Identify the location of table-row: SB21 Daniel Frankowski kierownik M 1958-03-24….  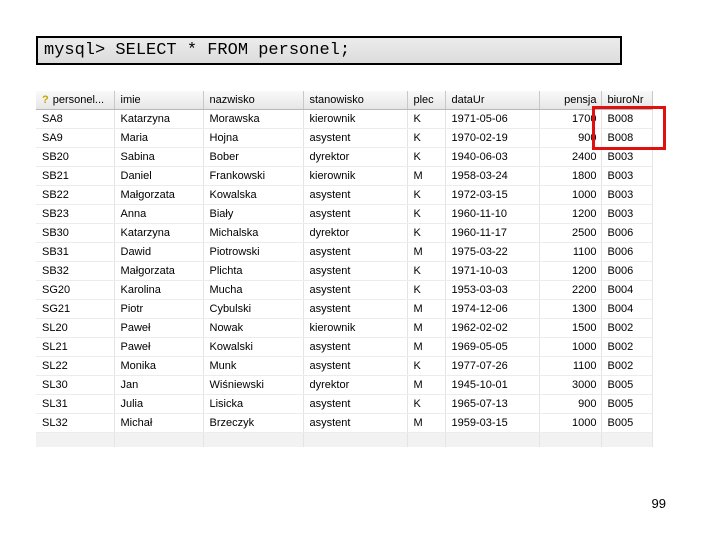
(344, 176).